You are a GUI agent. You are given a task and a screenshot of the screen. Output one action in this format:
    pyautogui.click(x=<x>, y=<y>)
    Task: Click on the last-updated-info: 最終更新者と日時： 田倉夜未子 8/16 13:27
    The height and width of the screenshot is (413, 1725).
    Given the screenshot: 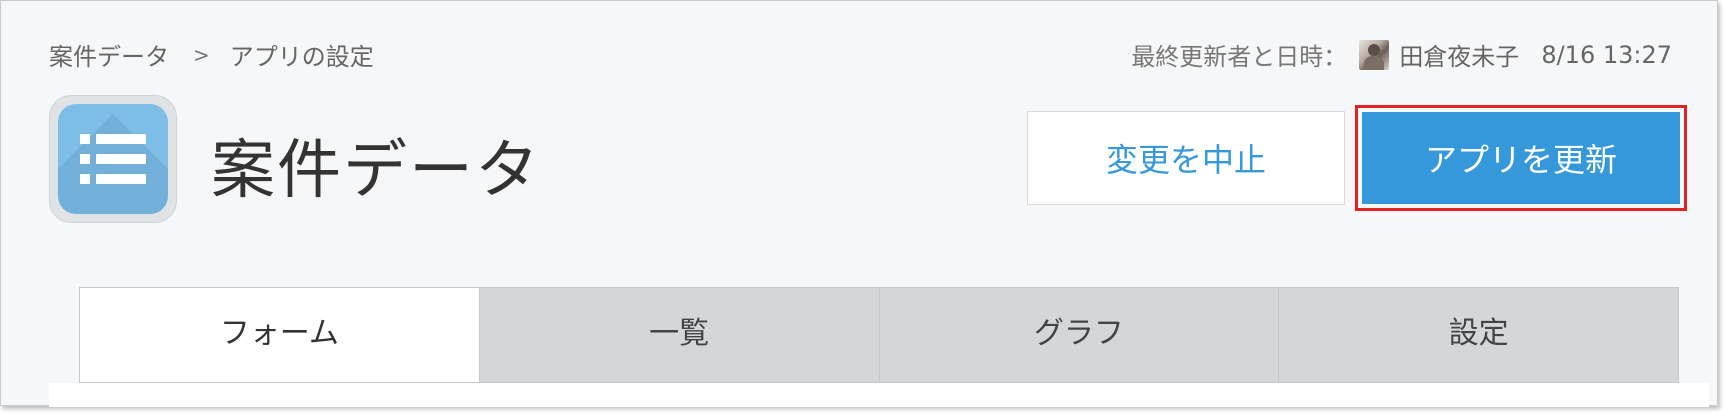 What is the action you would take?
    pyautogui.click(x=1401, y=54)
    